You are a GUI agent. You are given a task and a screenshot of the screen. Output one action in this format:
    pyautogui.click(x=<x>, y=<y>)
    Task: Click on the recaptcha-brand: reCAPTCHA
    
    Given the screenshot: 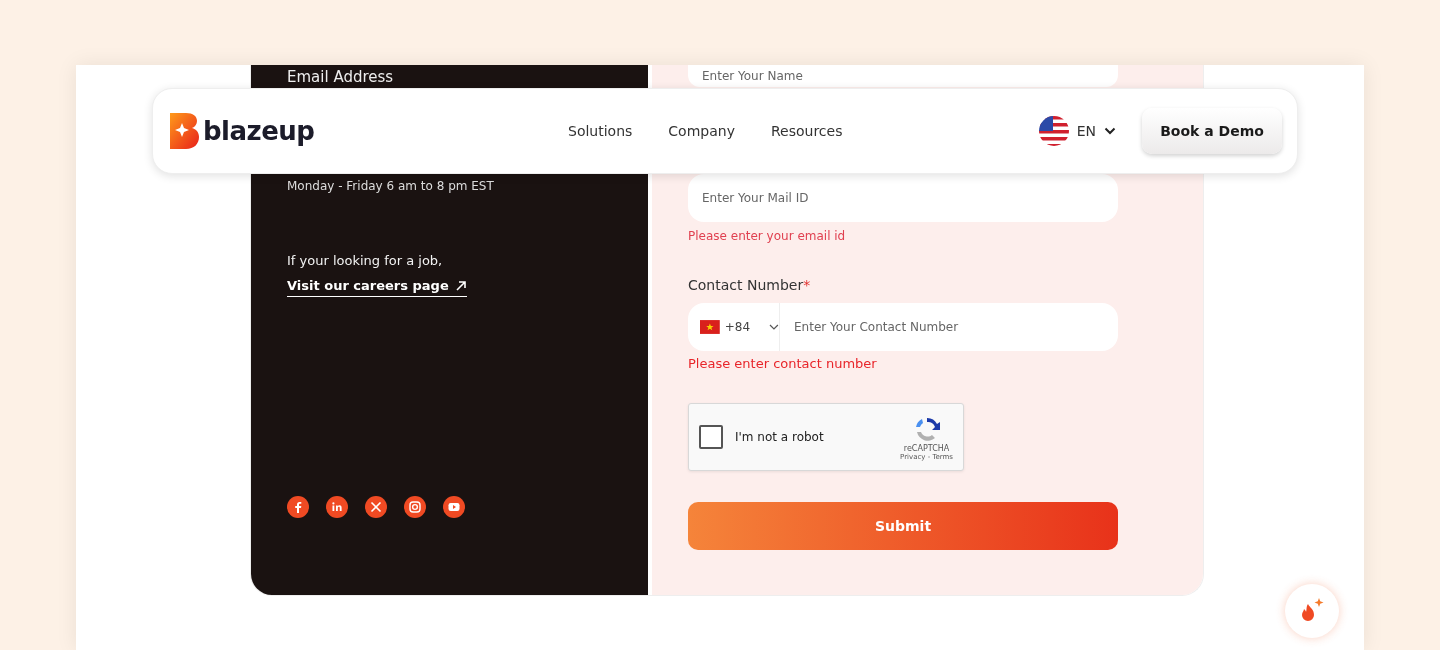 What is the action you would take?
    pyautogui.click(x=926, y=448)
    